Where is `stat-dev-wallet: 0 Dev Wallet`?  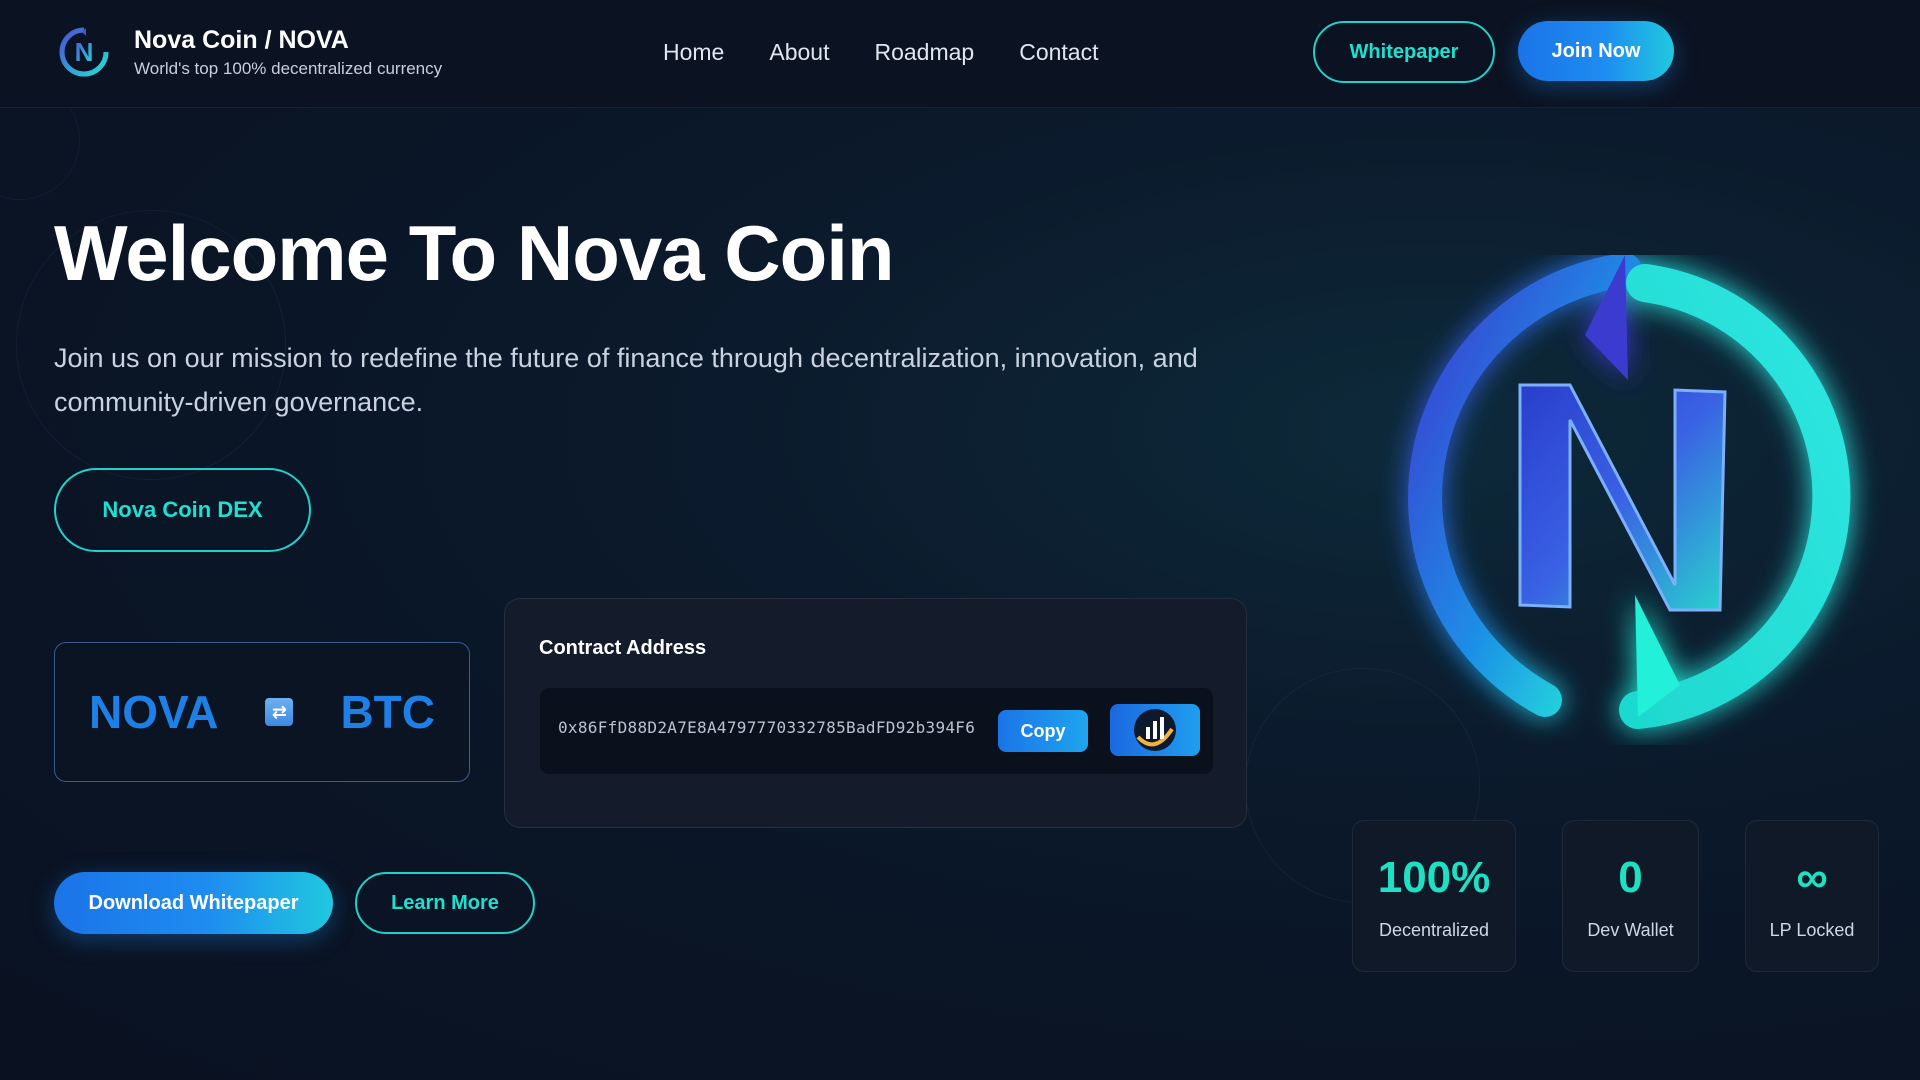 stat-dev-wallet: 0 Dev Wallet is located at coordinates (1630, 896).